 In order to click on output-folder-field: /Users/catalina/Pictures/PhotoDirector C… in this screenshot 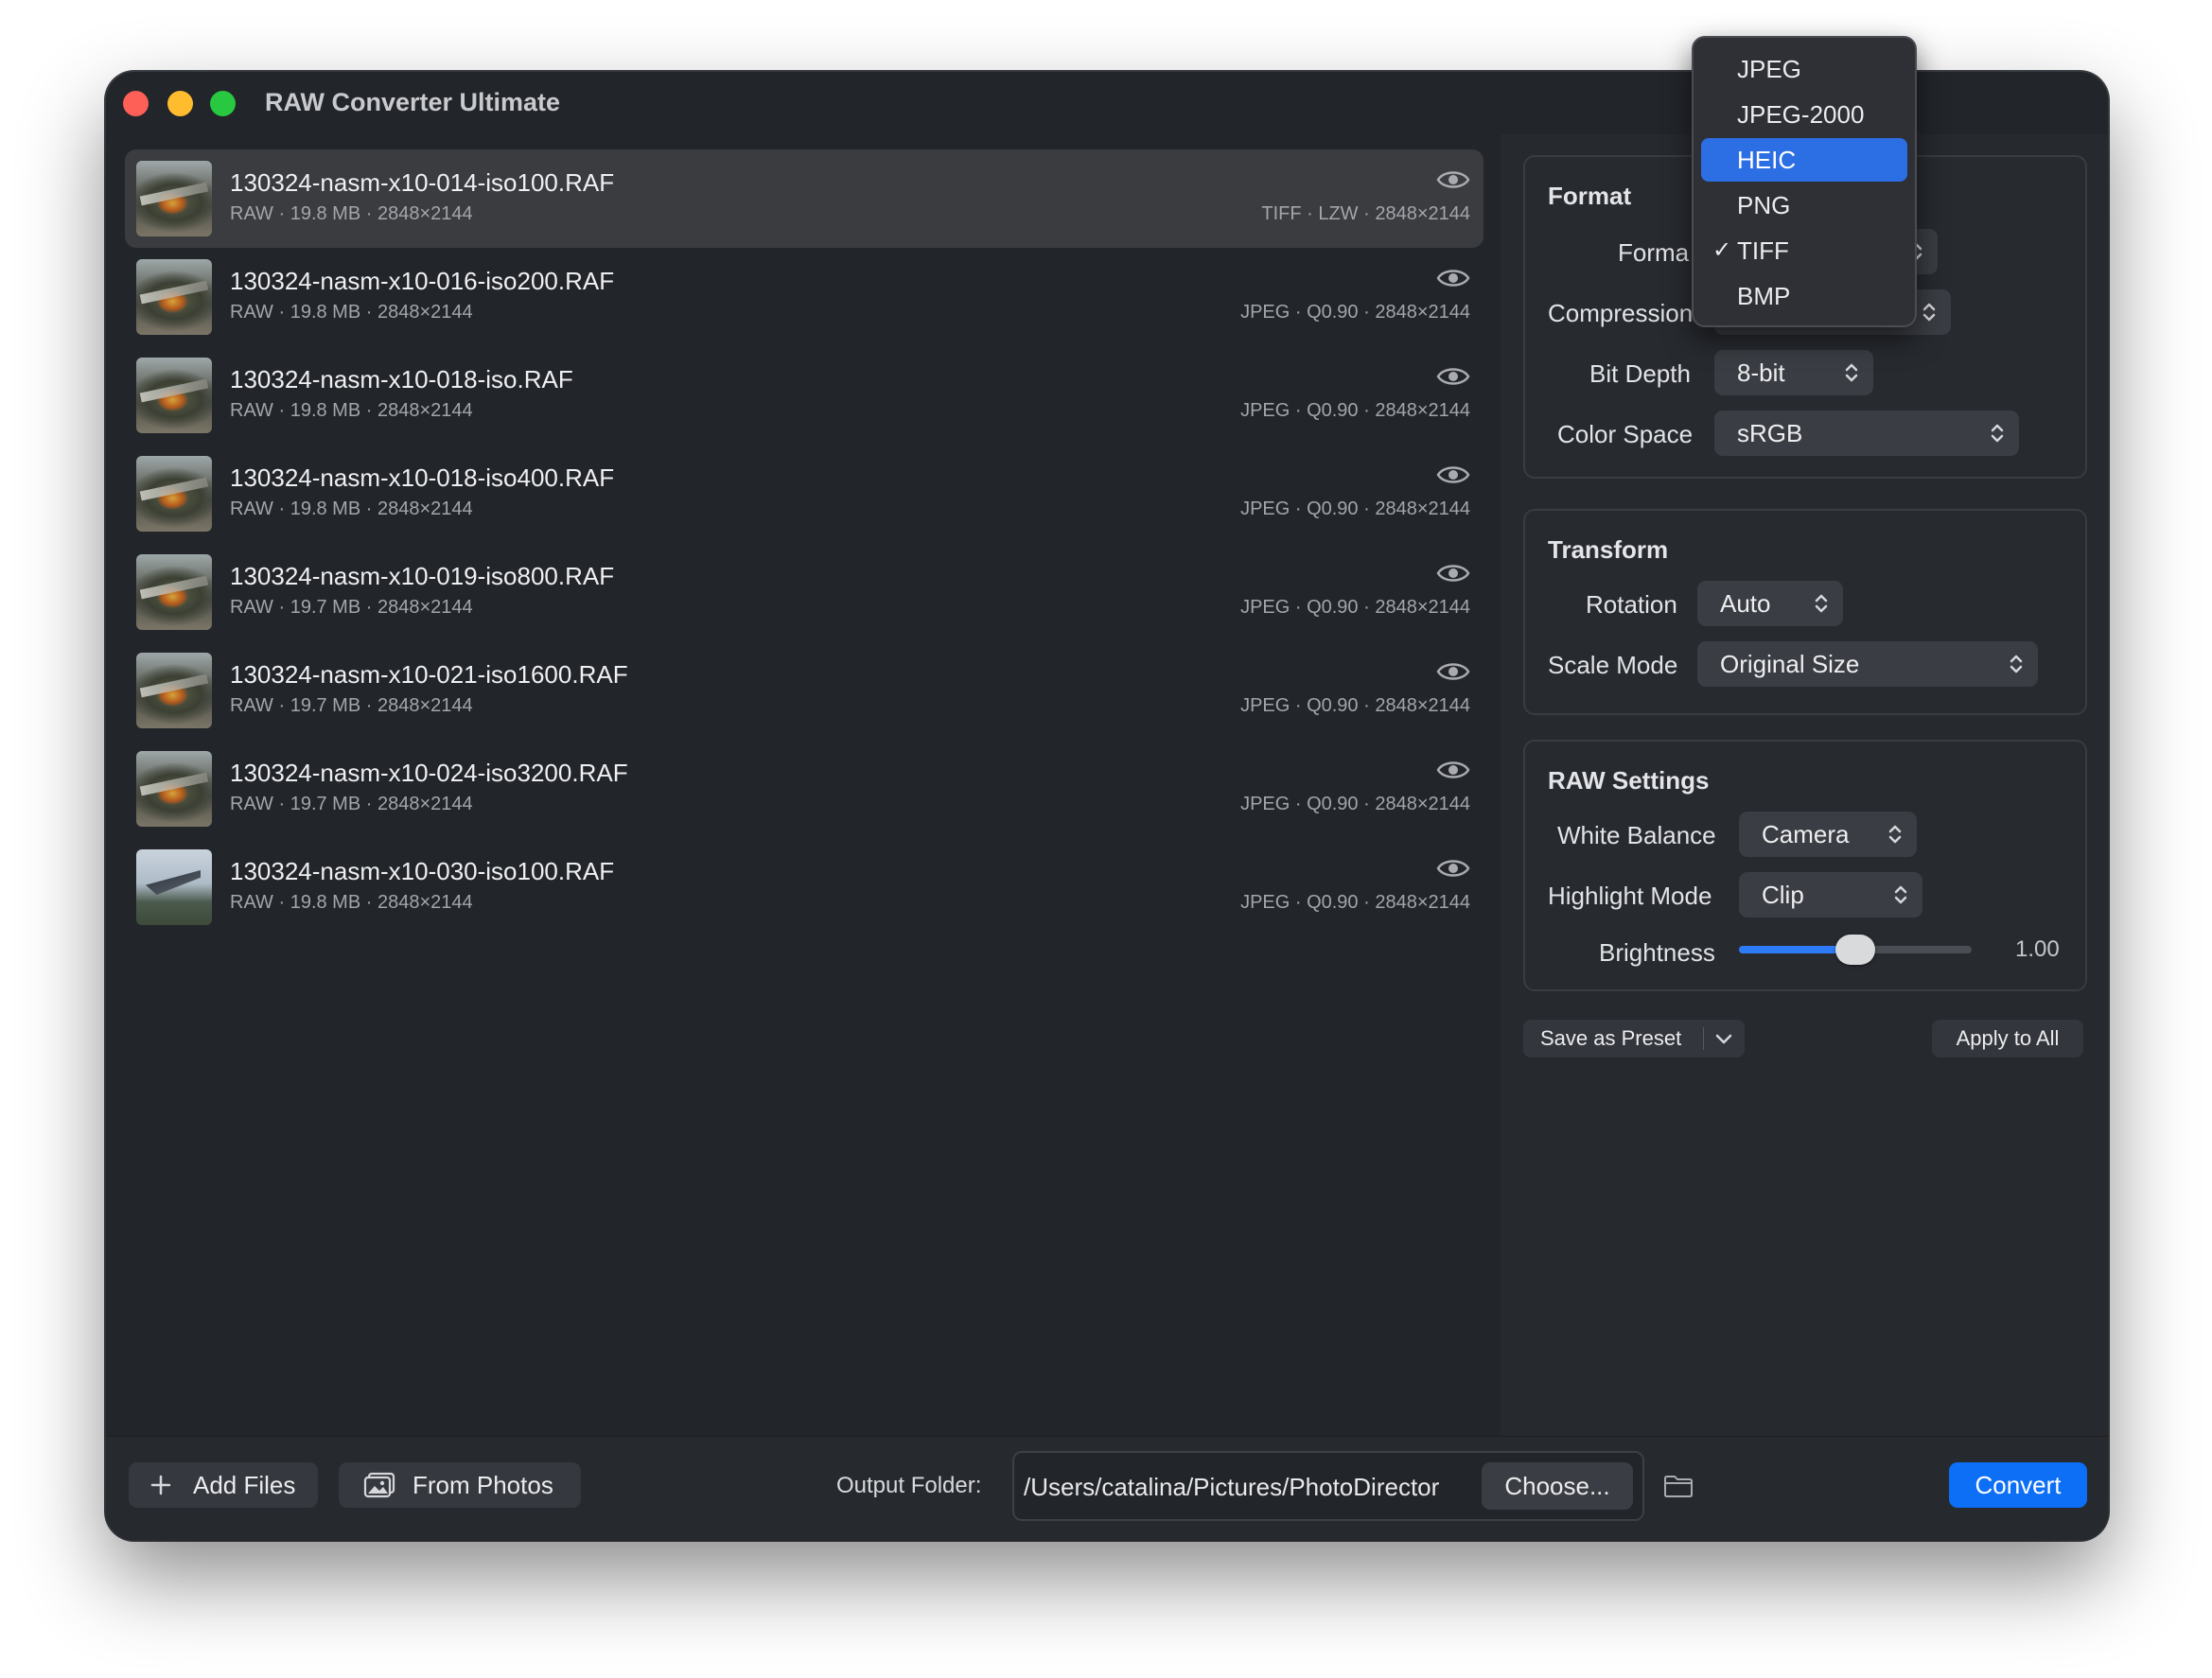, I will do `click(1328, 1486)`.